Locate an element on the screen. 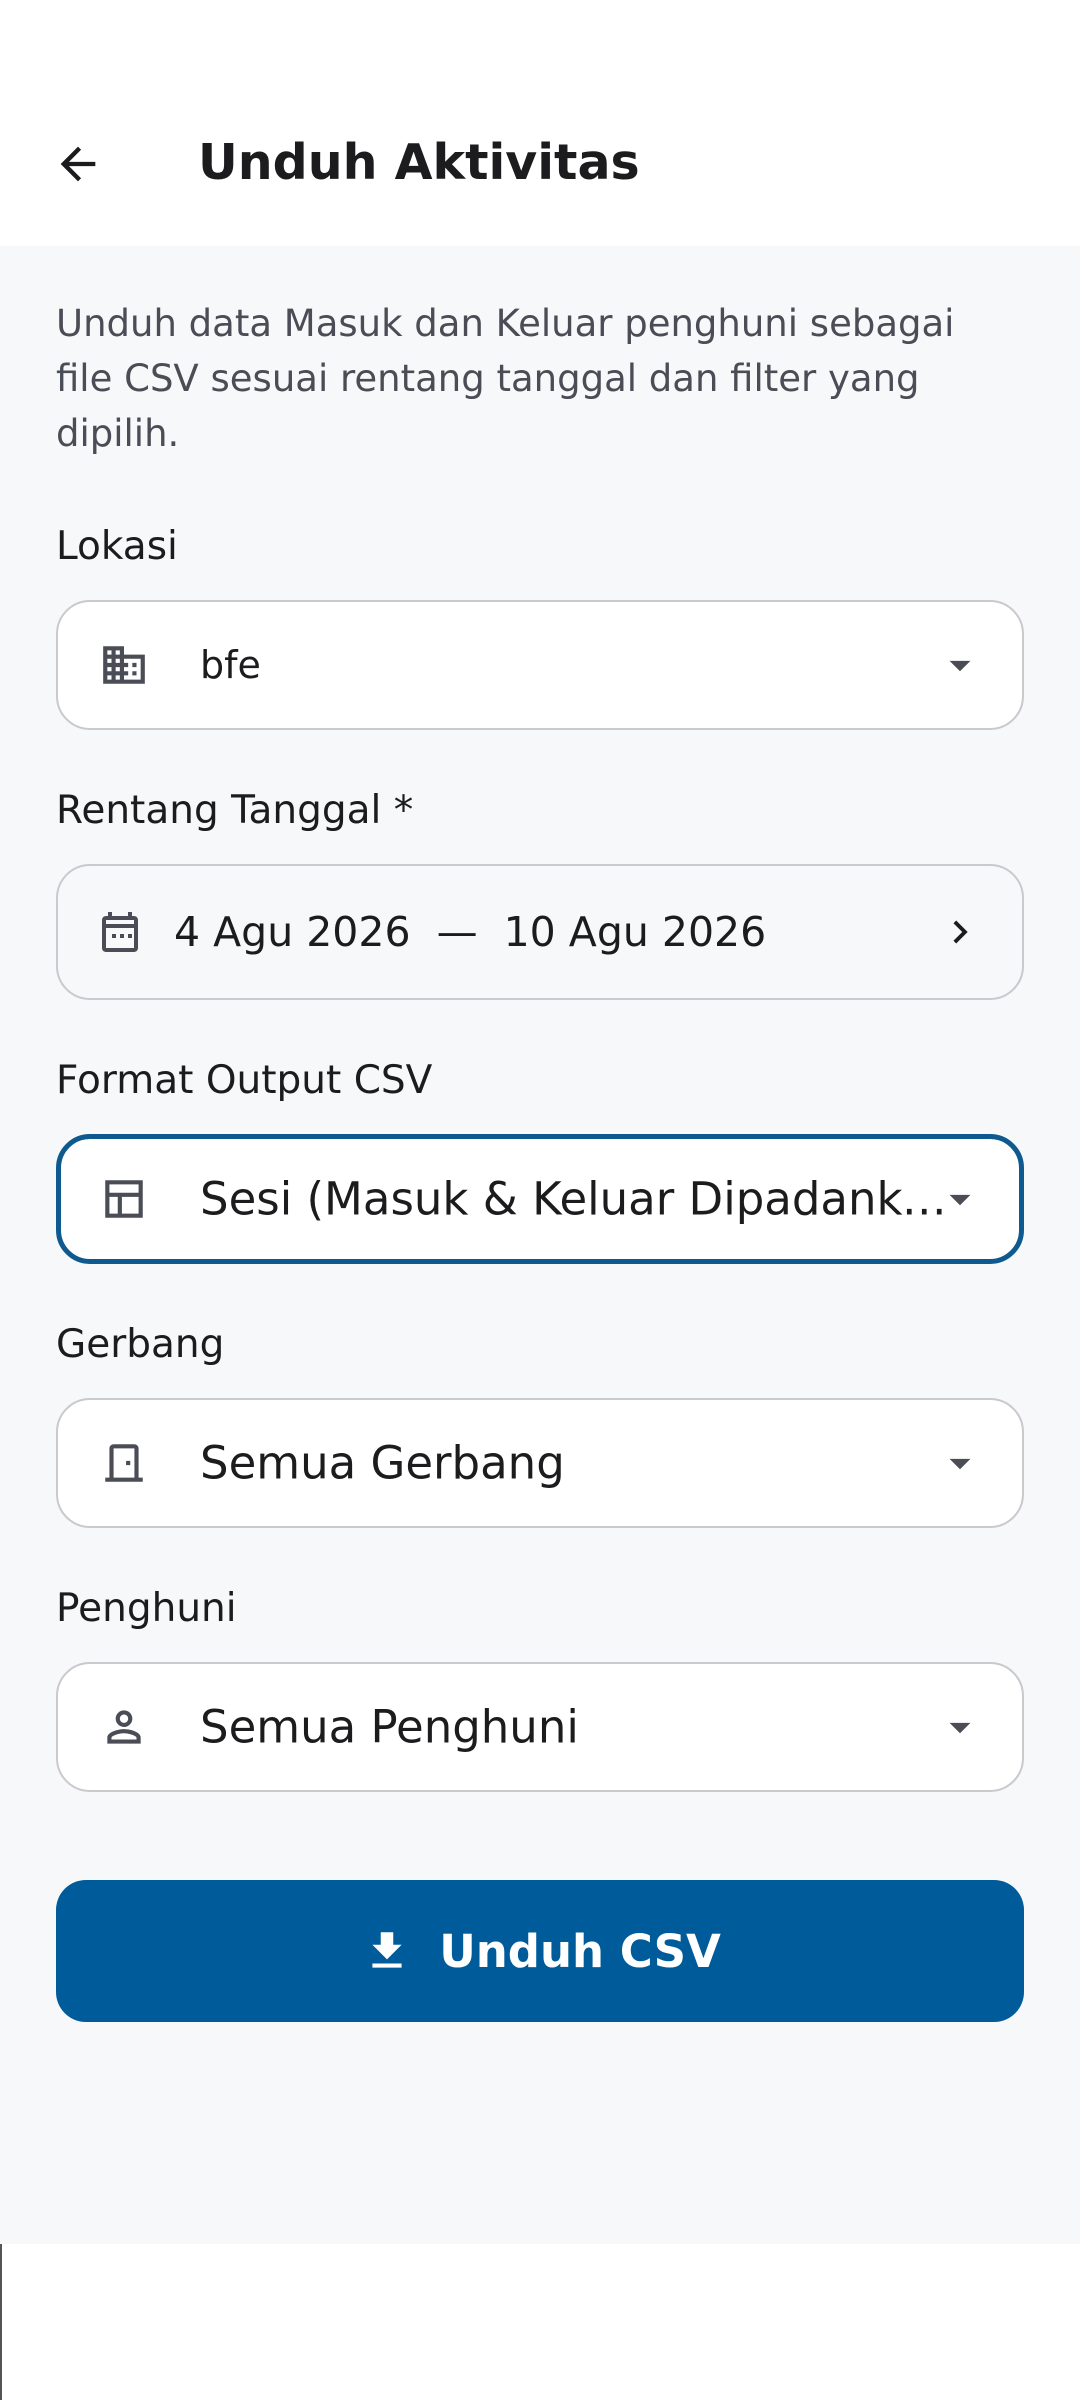 The height and width of the screenshot is (2400, 1080). format-dropdown: Sesi (Masuk & Keluar Dipadankan) is located at coordinates (540, 1199).